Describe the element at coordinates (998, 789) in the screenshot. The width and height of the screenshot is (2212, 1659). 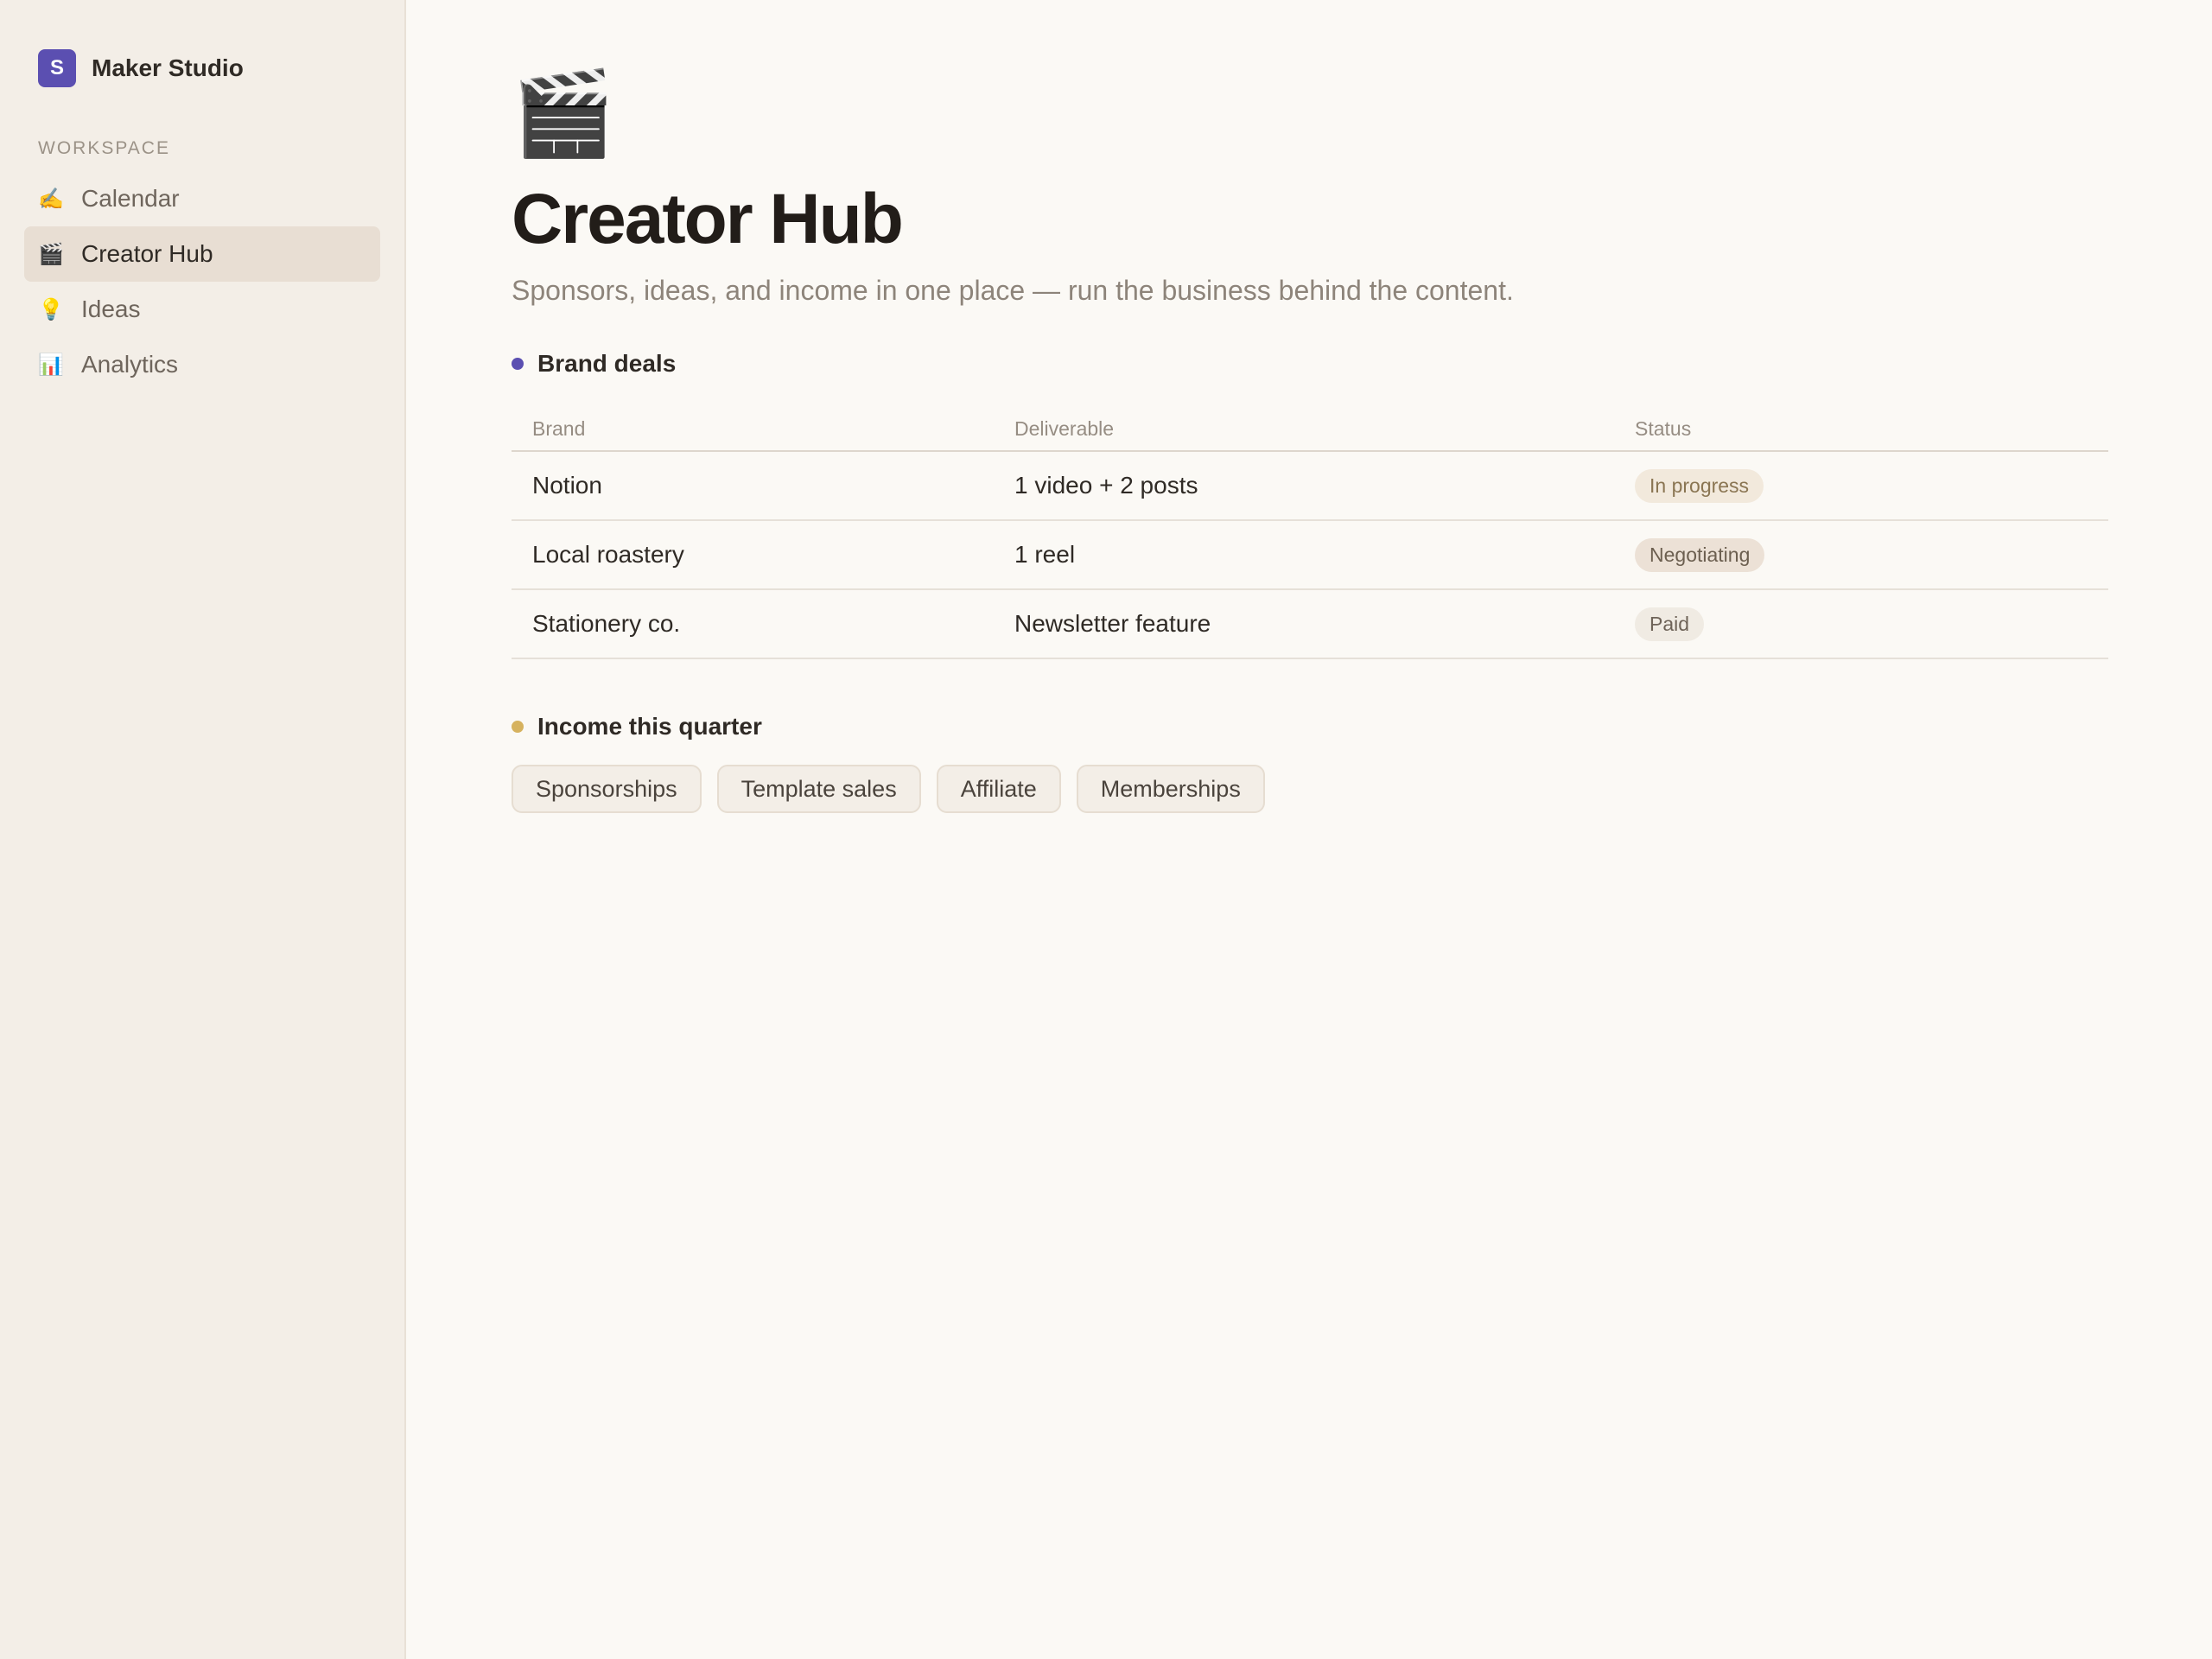
I see `chip-affiliate: Affiliate` at that location.